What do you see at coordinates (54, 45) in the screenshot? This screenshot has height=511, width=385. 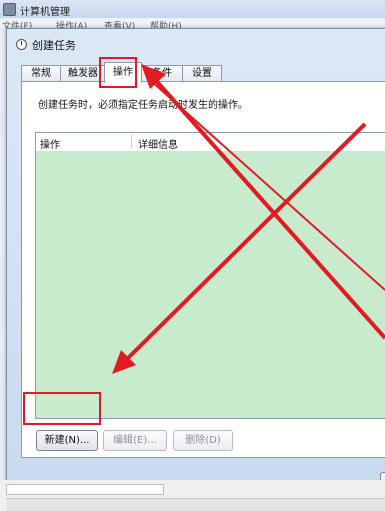 I see `dialog-title: 创建任务` at bounding box center [54, 45].